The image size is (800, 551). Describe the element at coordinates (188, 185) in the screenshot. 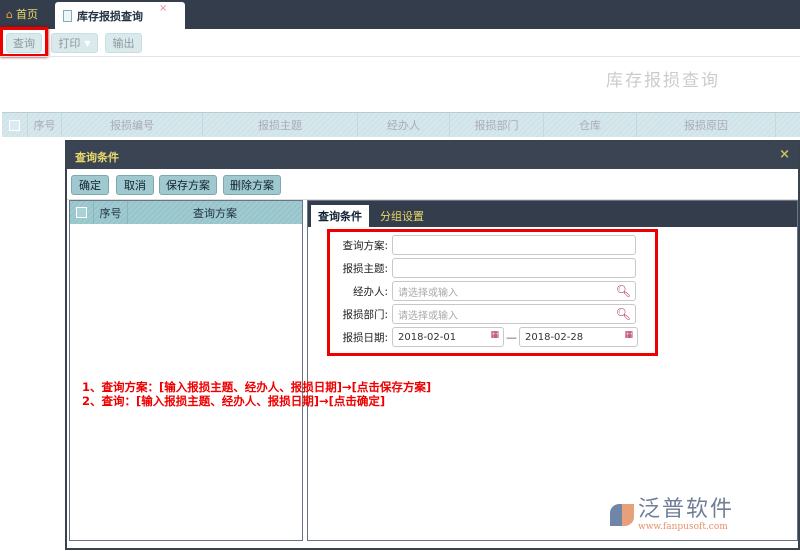

I see `save-scheme-button: 保存方案` at that location.